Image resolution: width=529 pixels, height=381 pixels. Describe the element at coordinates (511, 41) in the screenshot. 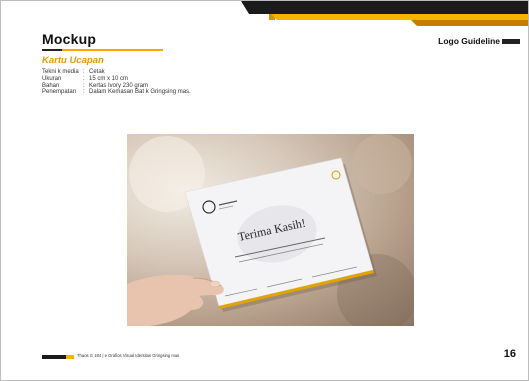

I see `guideline-bar` at that location.